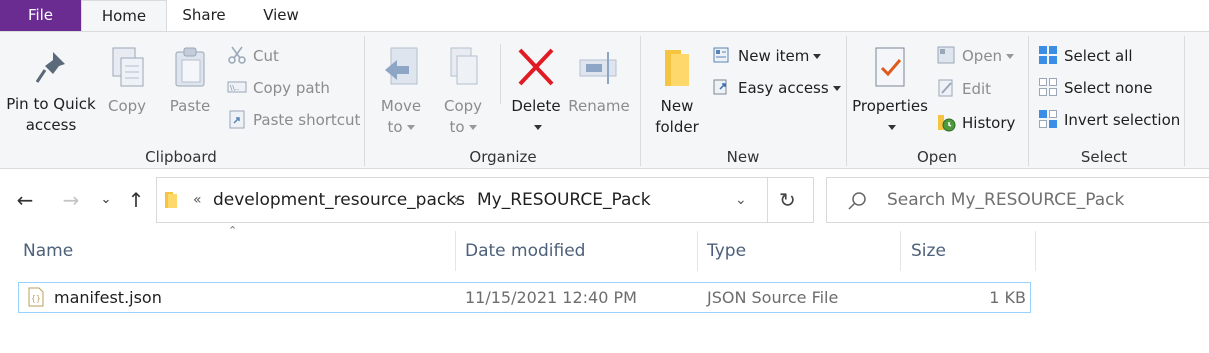 This screenshot has width=1209, height=353. I want to click on paste-shortcut-icon, so click(237, 119).